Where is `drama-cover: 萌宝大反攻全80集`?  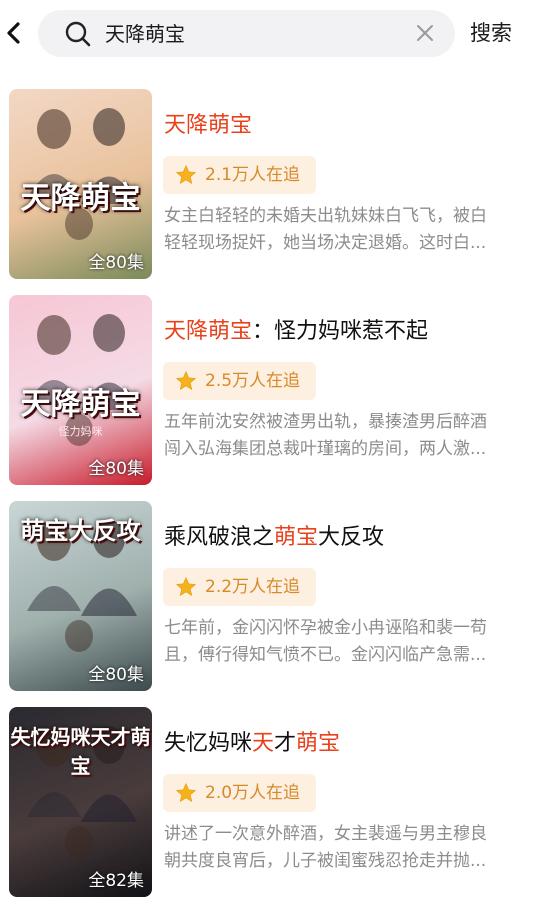
drama-cover: 萌宝大反攻全80集 is located at coordinates (80, 596).